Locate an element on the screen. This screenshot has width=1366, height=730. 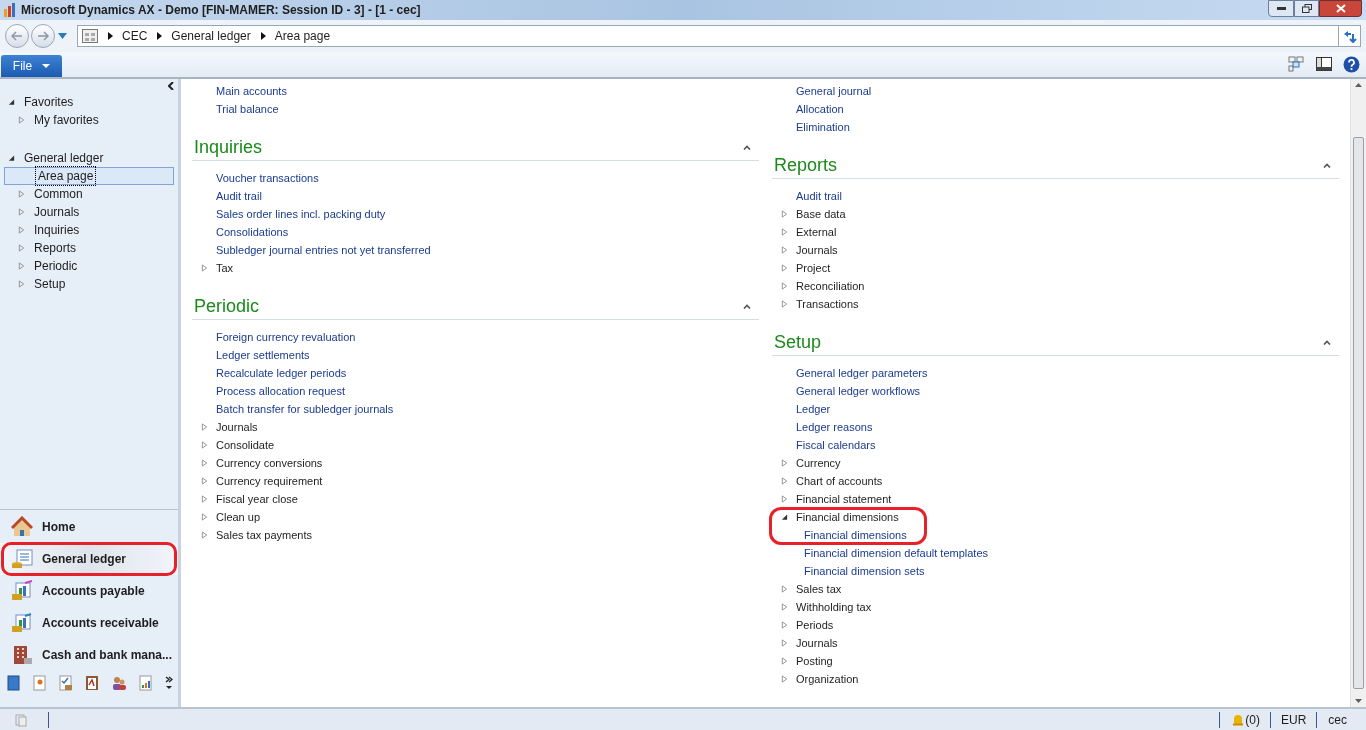
group-label: Currency conversions is located at coordinates (269, 463).